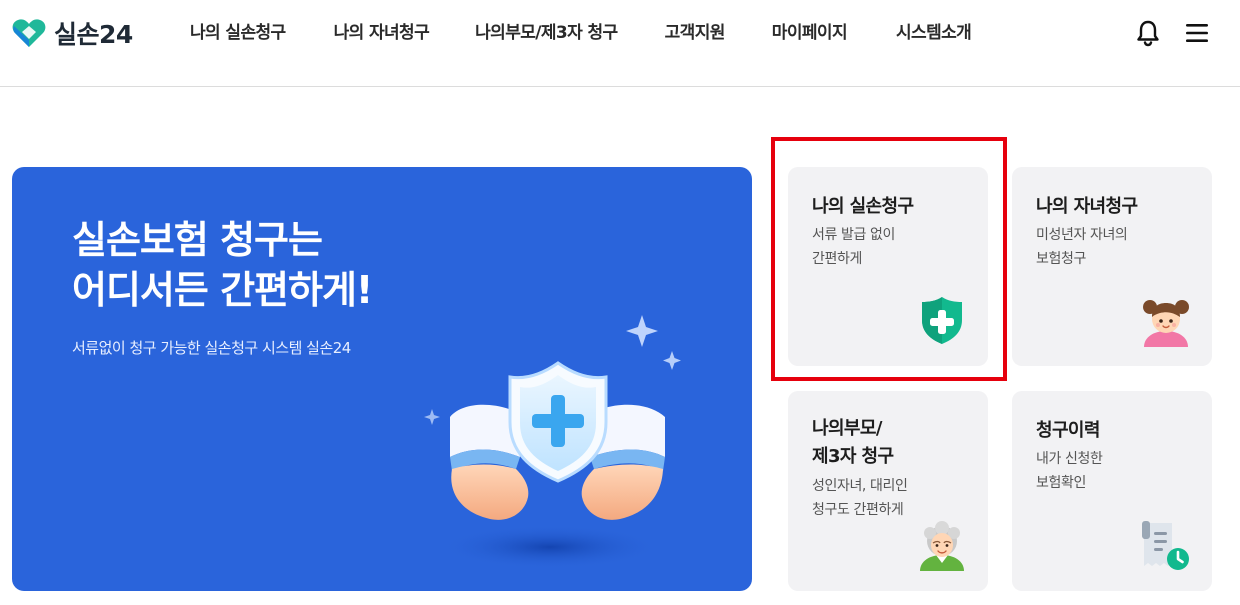  What do you see at coordinates (1165, 545) in the screenshot?
I see `receipt-clock-icon` at bounding box center [1165, 545].